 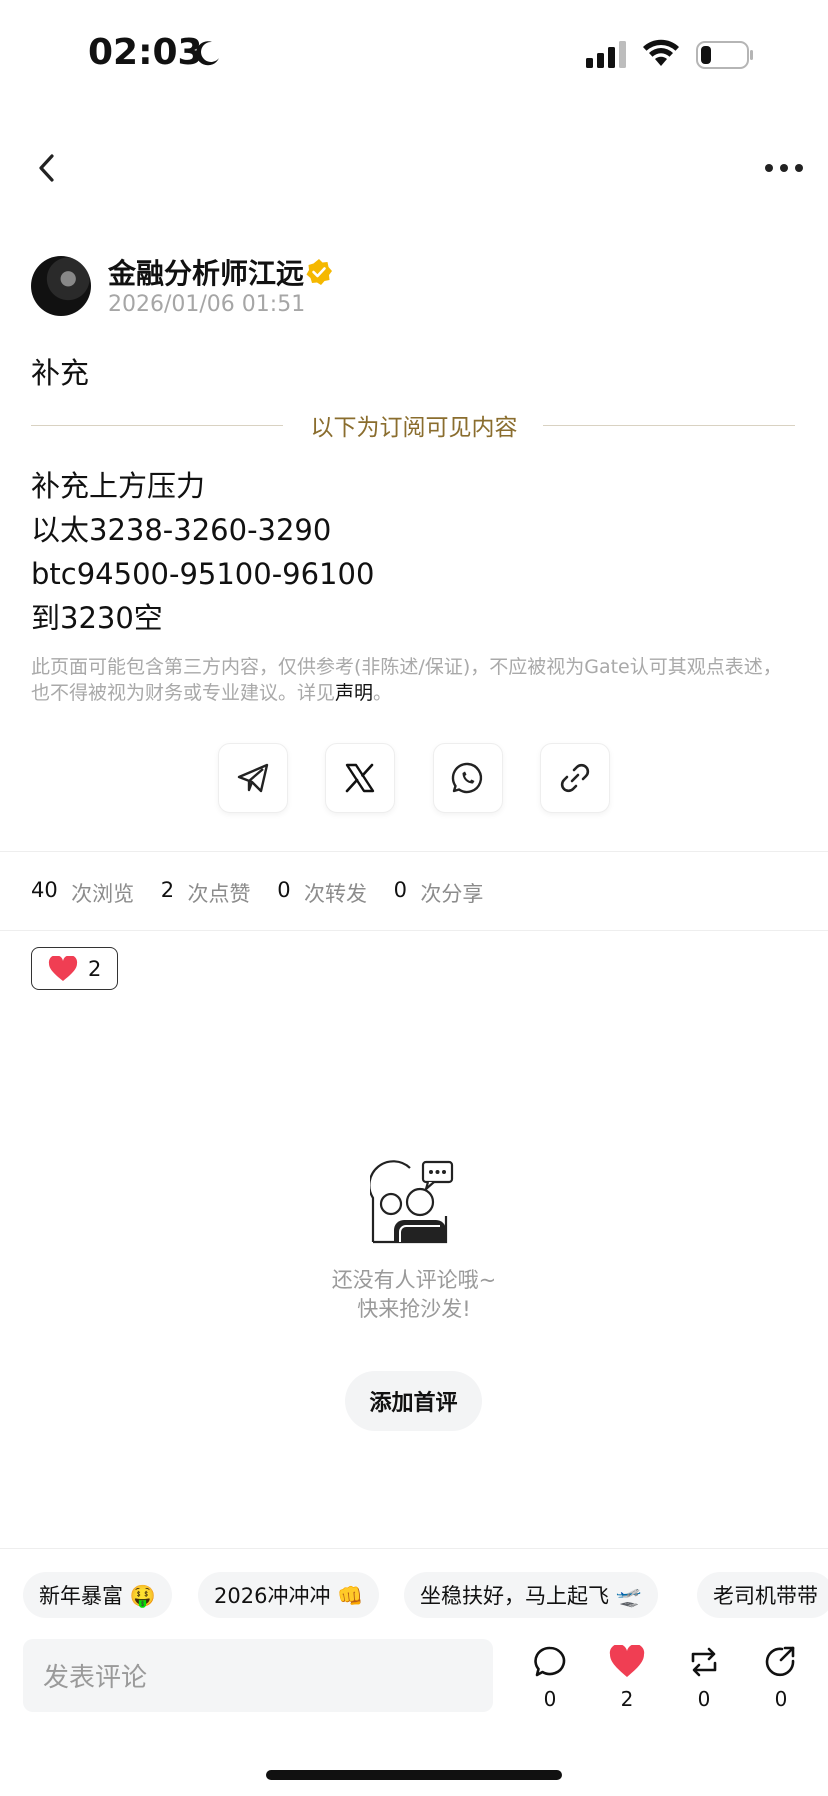 I want to click on post-timestamp: 2026/01/06 01:51, so click(x=207, y=304).